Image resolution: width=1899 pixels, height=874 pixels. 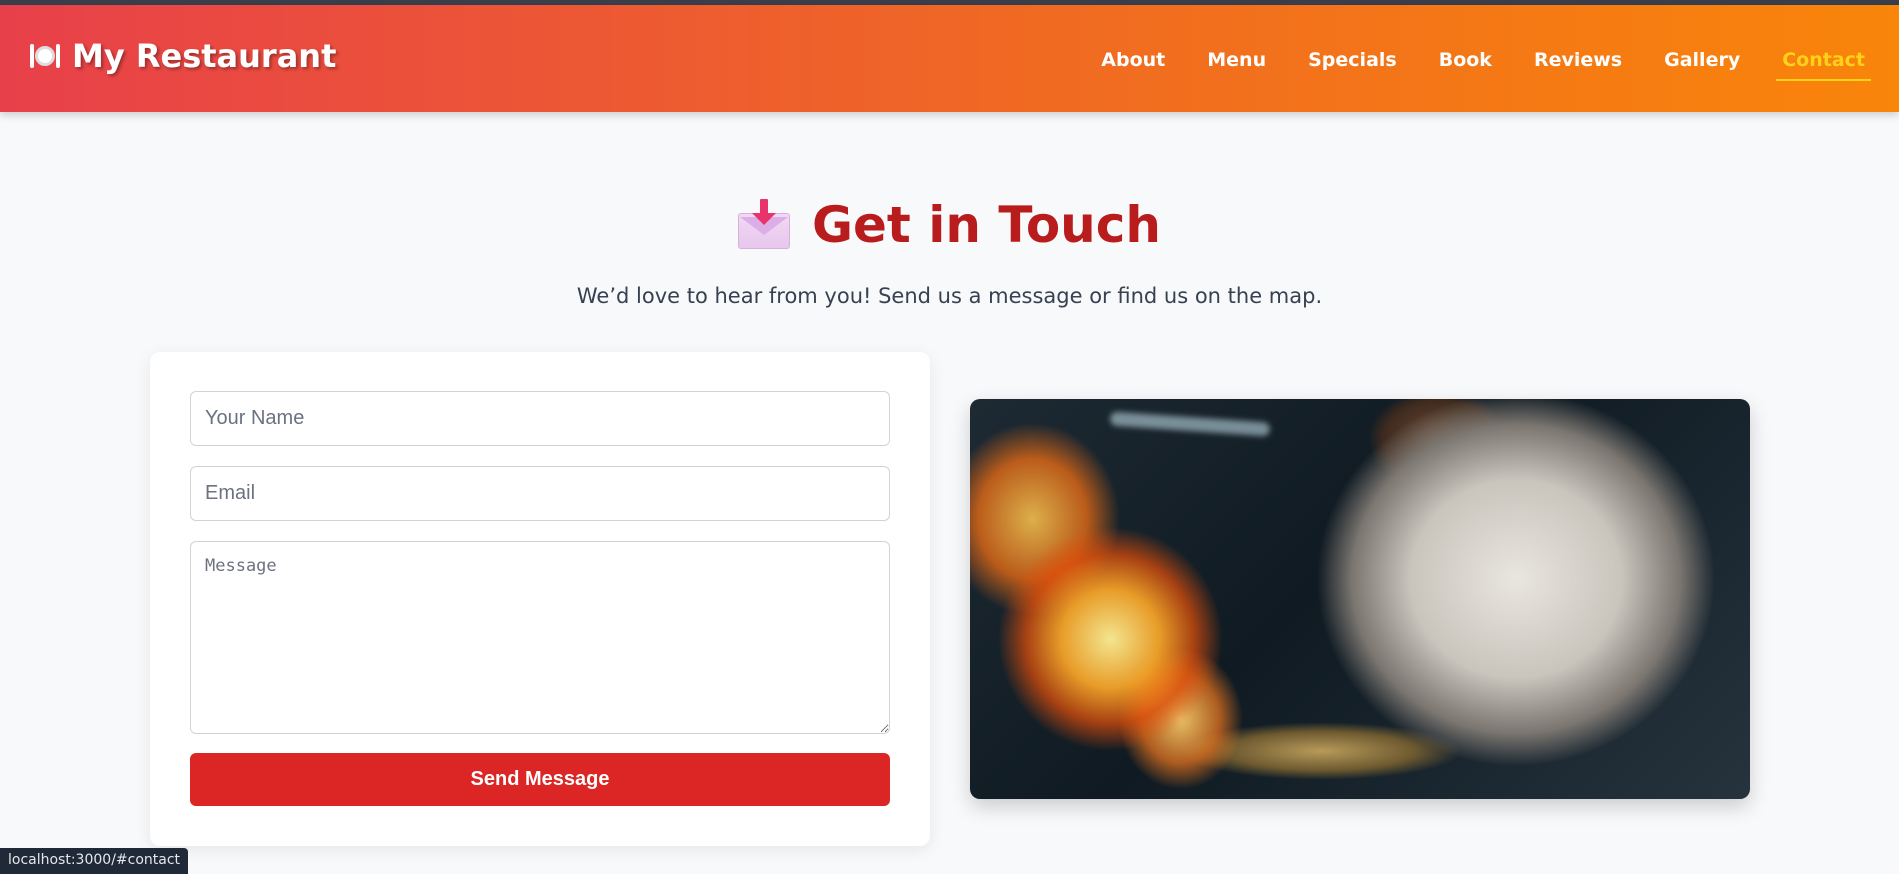 I want to click on contact-heading: Get in Touch, so click(x=949, y=225).